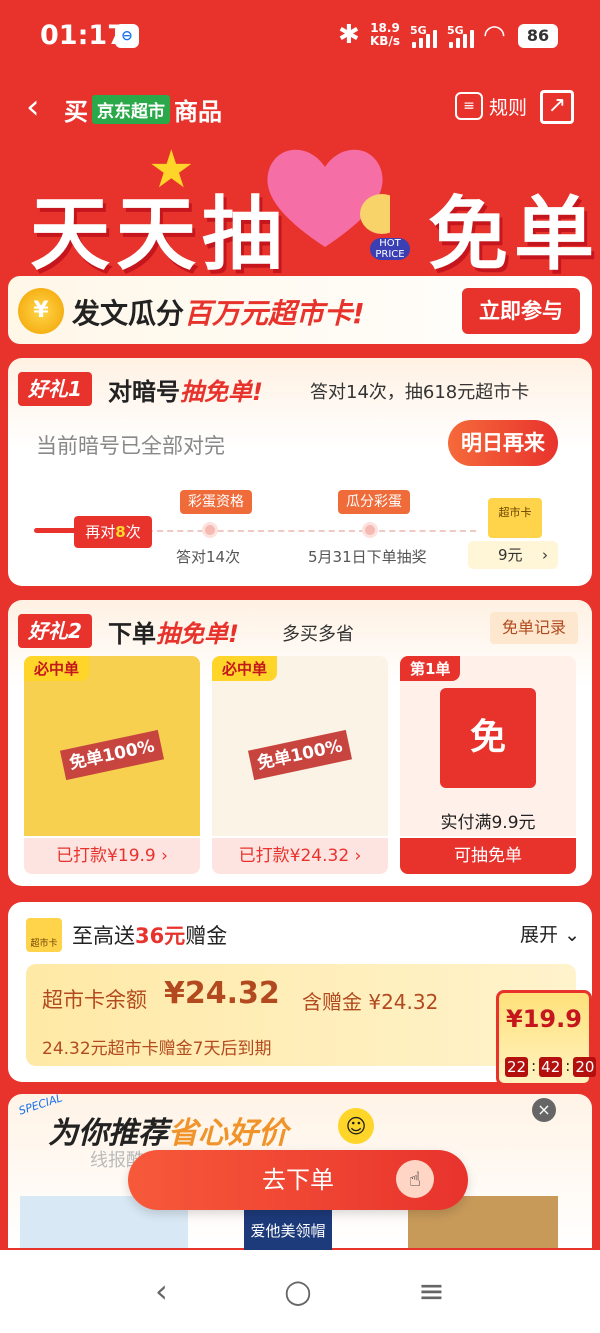  Describe the element at coordinates (544, 1110) in the screenshot. I see `close-icon: ×` at that location.